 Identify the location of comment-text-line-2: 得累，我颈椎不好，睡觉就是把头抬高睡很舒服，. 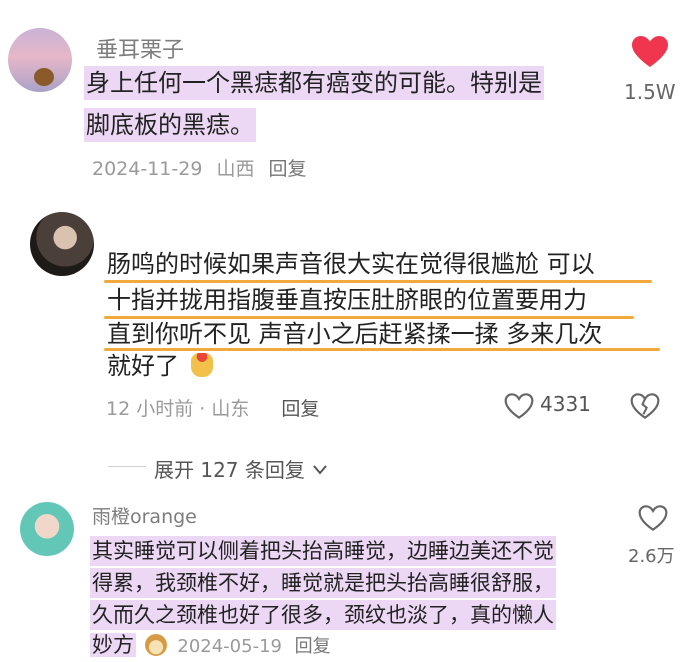
(323, 583).